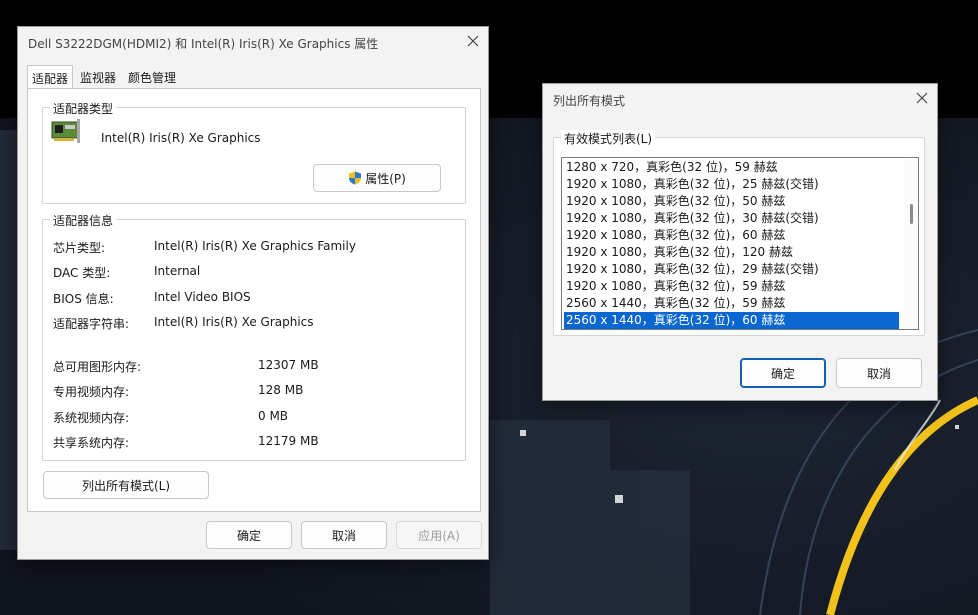 The height and width of the screenshot is (615, 978). What do you see at coordinates (91, 392) in the screenshot?
I see `memory-label: 专用视频内存:` at bounding box center [91, 392].